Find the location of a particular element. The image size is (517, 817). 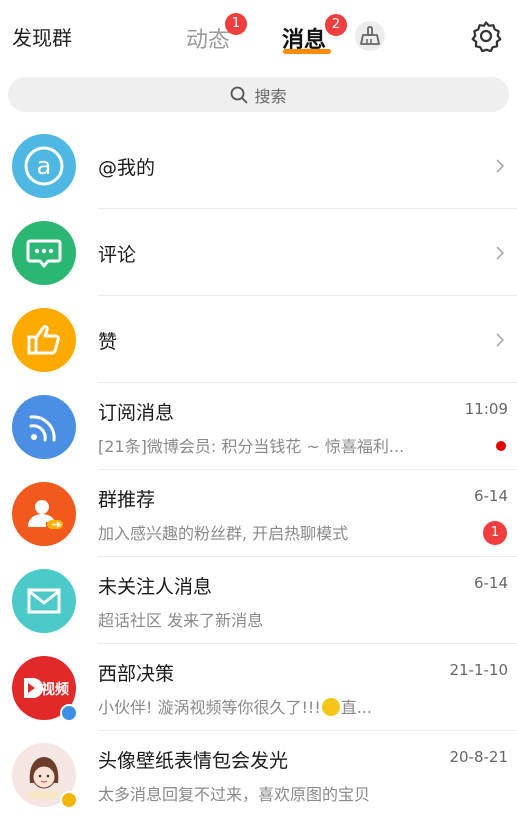

list-item-title: 群推荐 is located at coordinates (127, 500).